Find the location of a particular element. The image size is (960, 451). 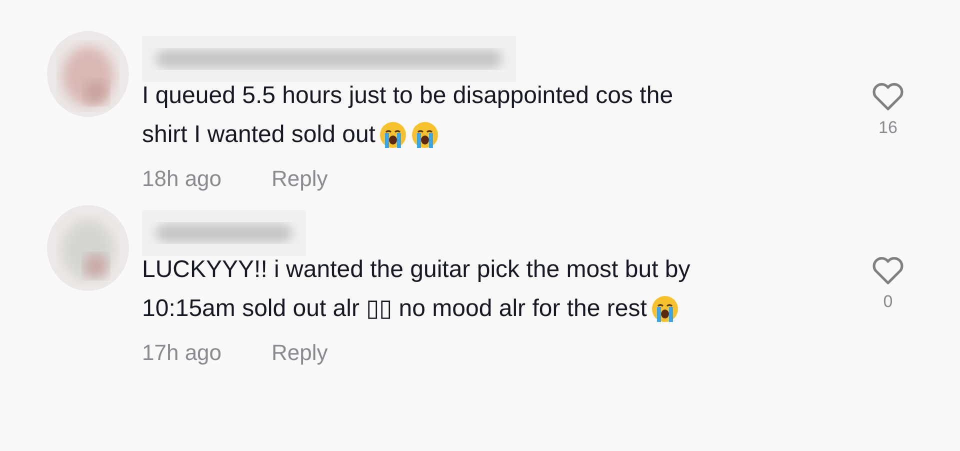

comment-text: I queued 5.5 hours just to be disappointed cos the is located at coordinates (408, 96).